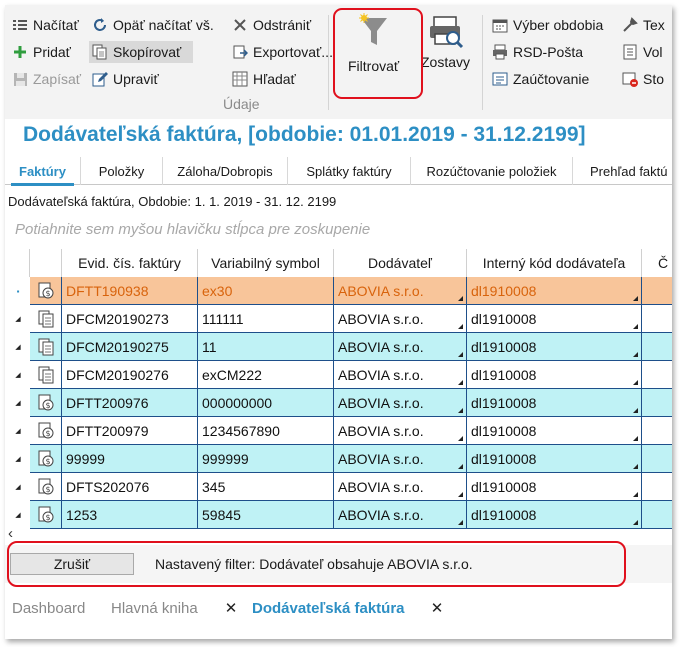  What do you see at coordinates (45, 79) in the screenshot?
I see `zapisat-button: Zapísať` at bounding box center [45, 79].